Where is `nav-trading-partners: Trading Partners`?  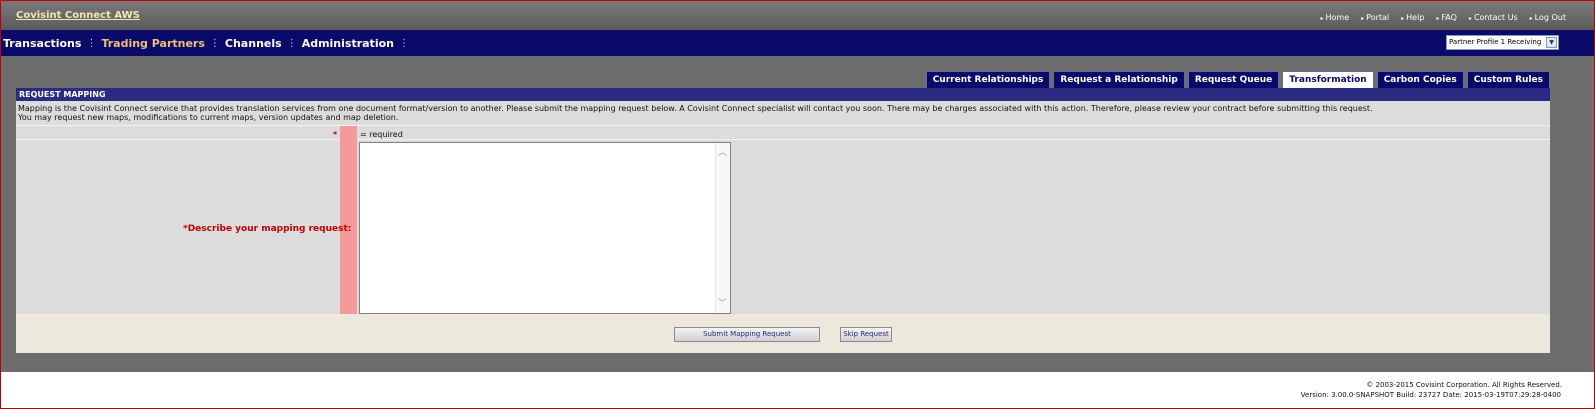 nav-trading-partners: Trading Partners is located at coordinates (152, 43).